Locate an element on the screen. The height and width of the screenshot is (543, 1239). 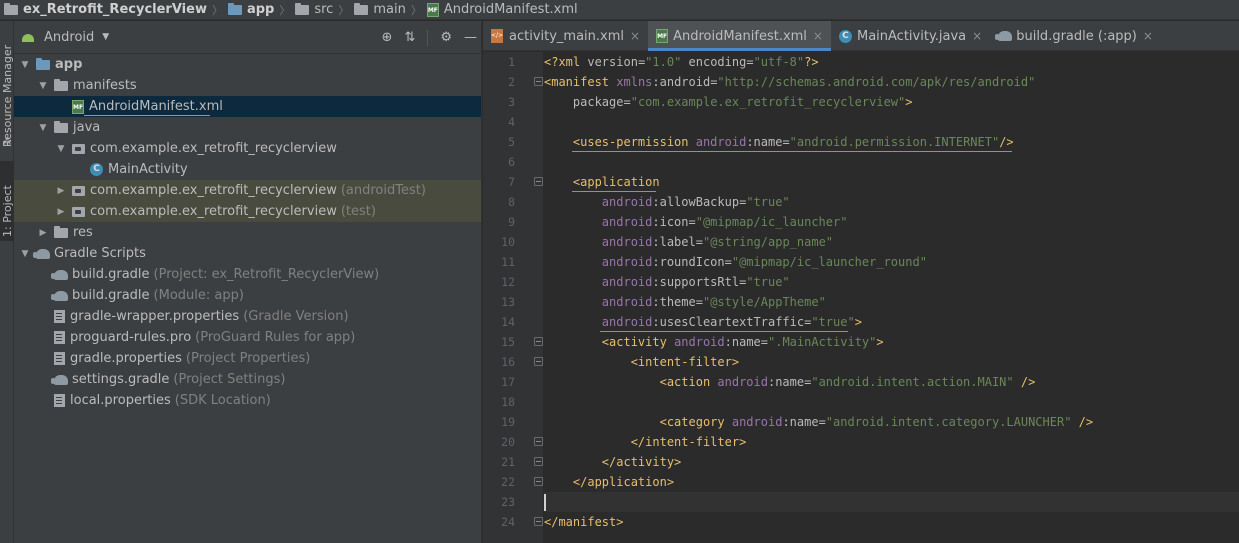
tree-item: ▶ res is located at coordinates (247, 232).